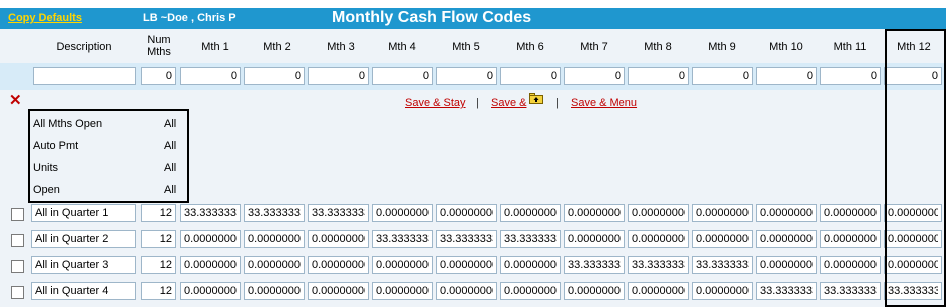 The height and width of the screenshot is (307, 946). What do you see at coordinates (402, 76) in the screenshot?
I see `mth-4-input` at bounding box center [402, 76].